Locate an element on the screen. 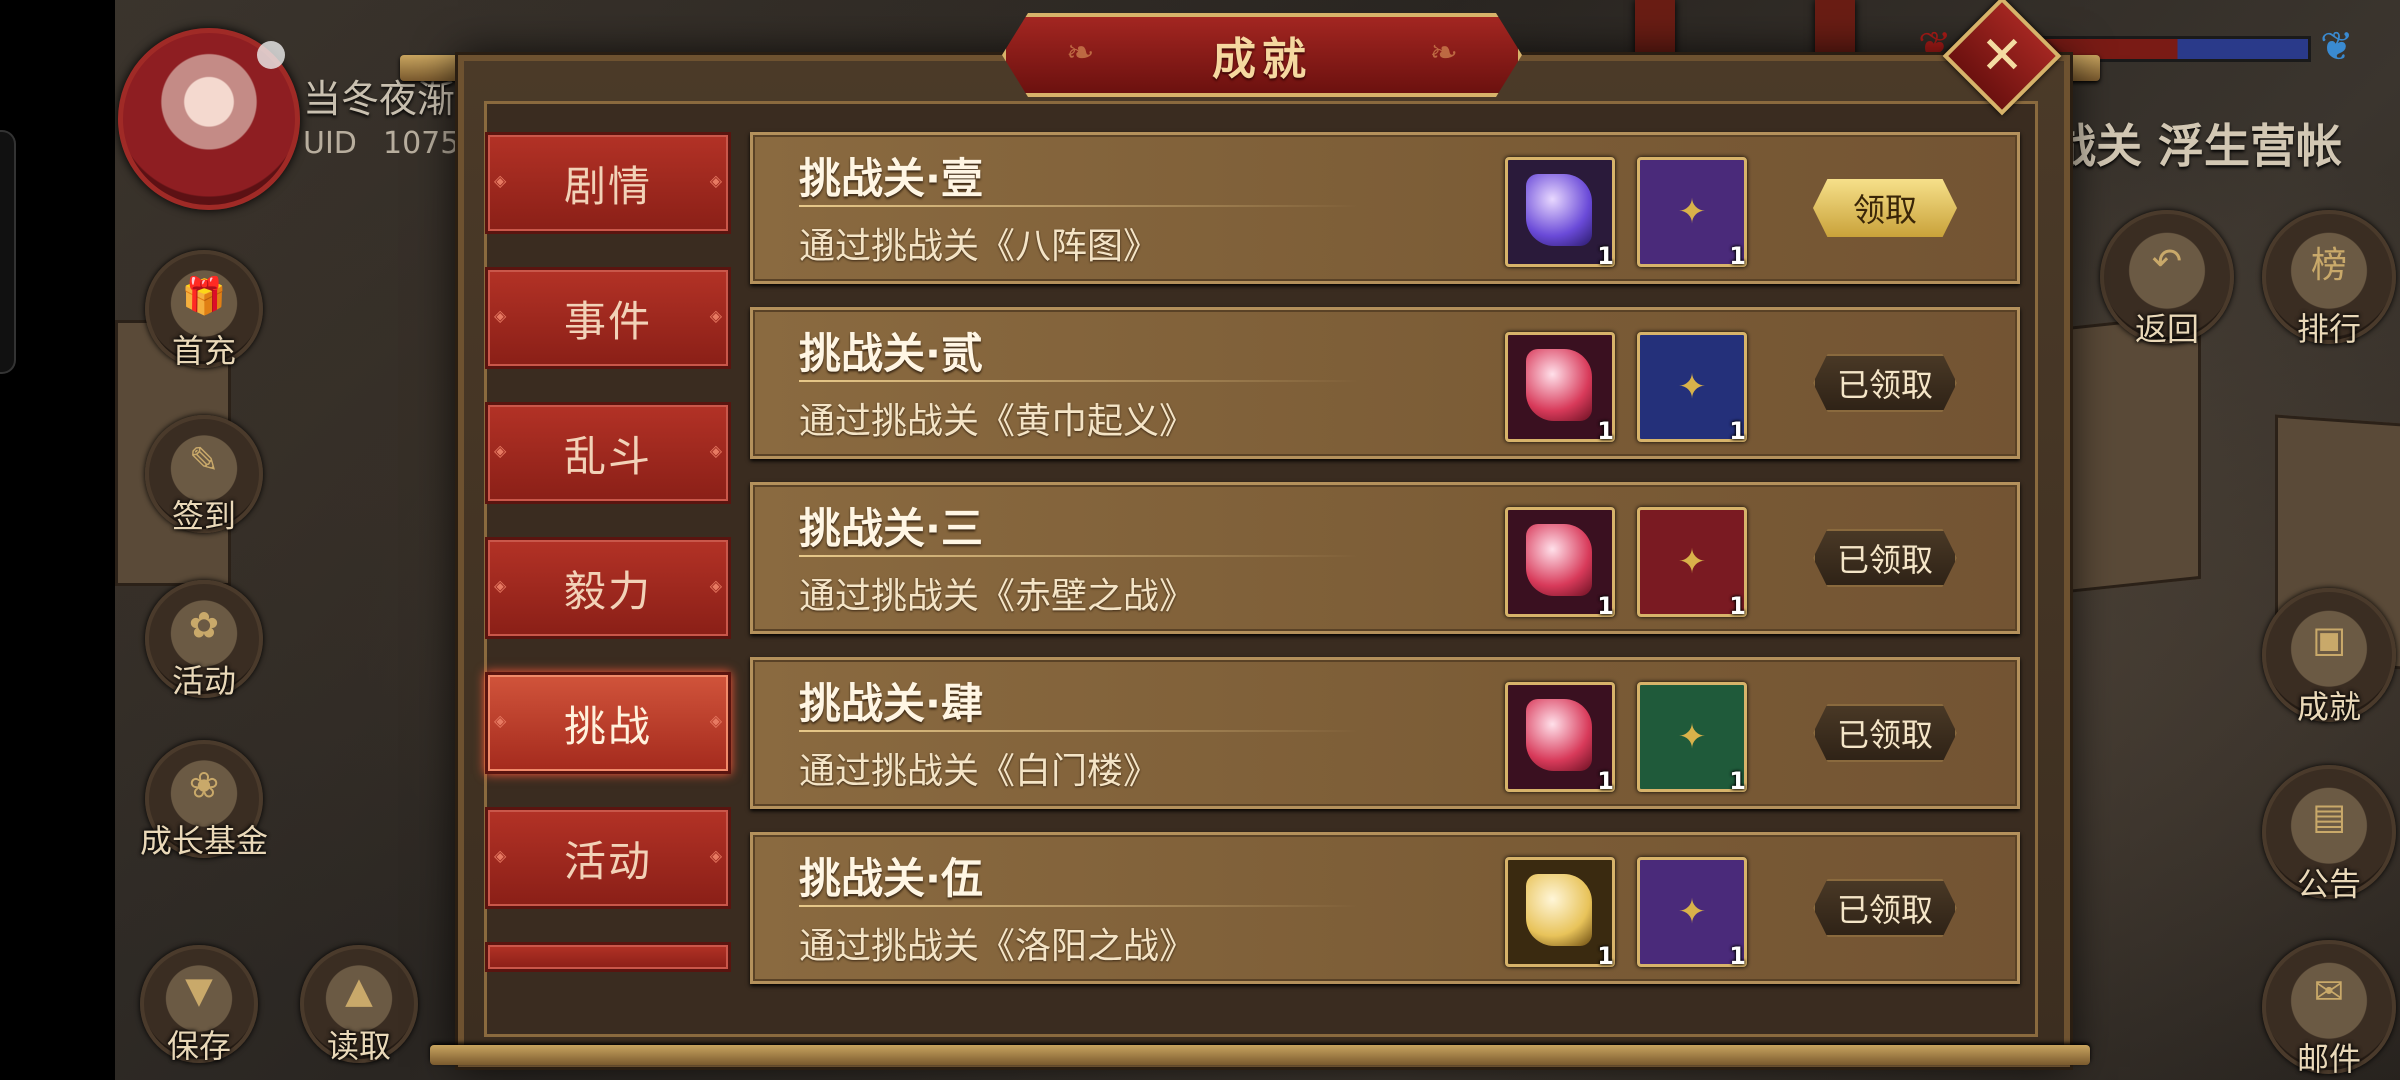  cloud-ornament-icon: ❧ is located at coordinates (1080, 53).